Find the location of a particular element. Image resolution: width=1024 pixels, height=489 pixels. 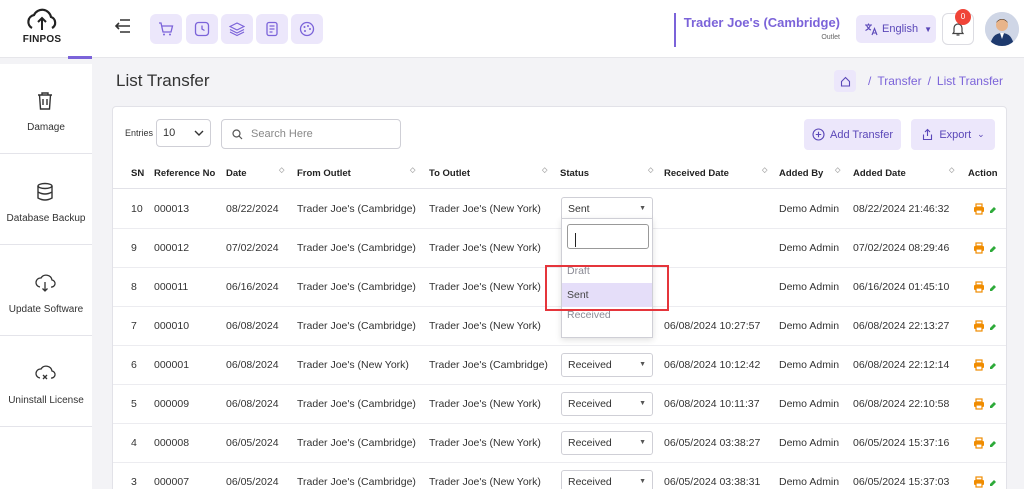

plus-circle-icon is located at coordinates (818, 134).